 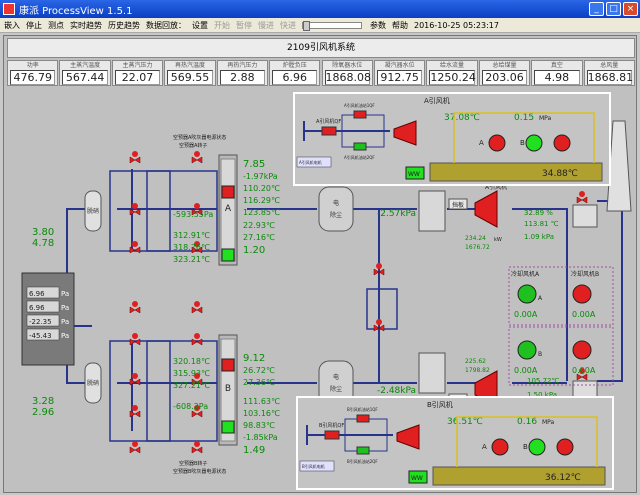 What do you see at coordinates (190, 406) in the screenshot?
I see `ah-b-left-value: -608.2Pa` at bounding box center [190, 406].